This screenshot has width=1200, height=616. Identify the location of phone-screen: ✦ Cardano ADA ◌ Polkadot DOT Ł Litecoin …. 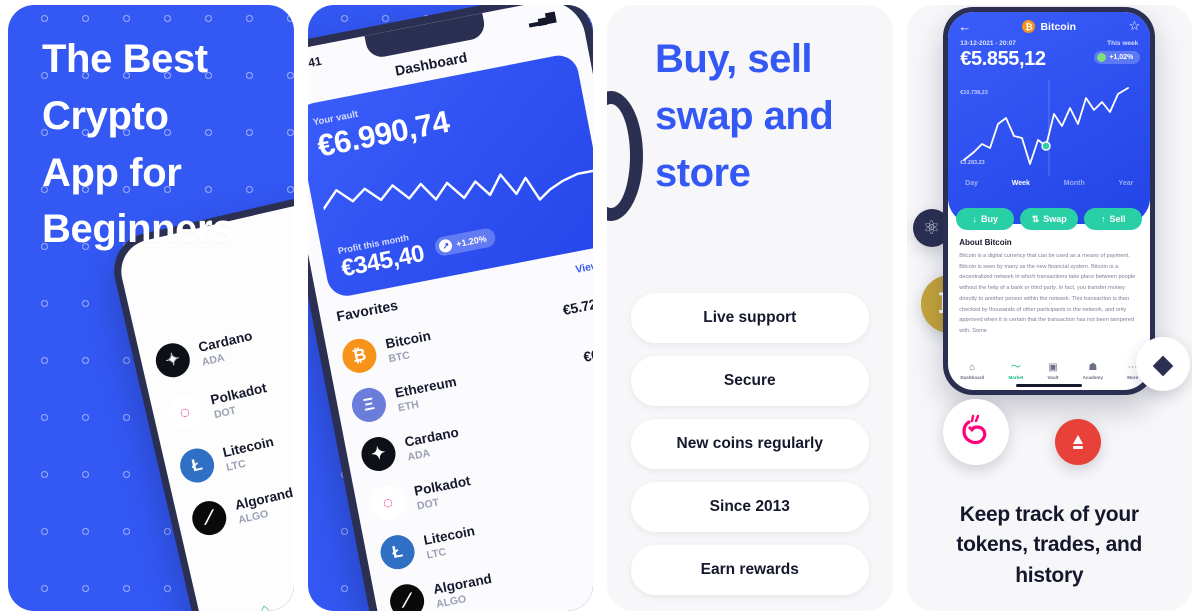
(204, 405).